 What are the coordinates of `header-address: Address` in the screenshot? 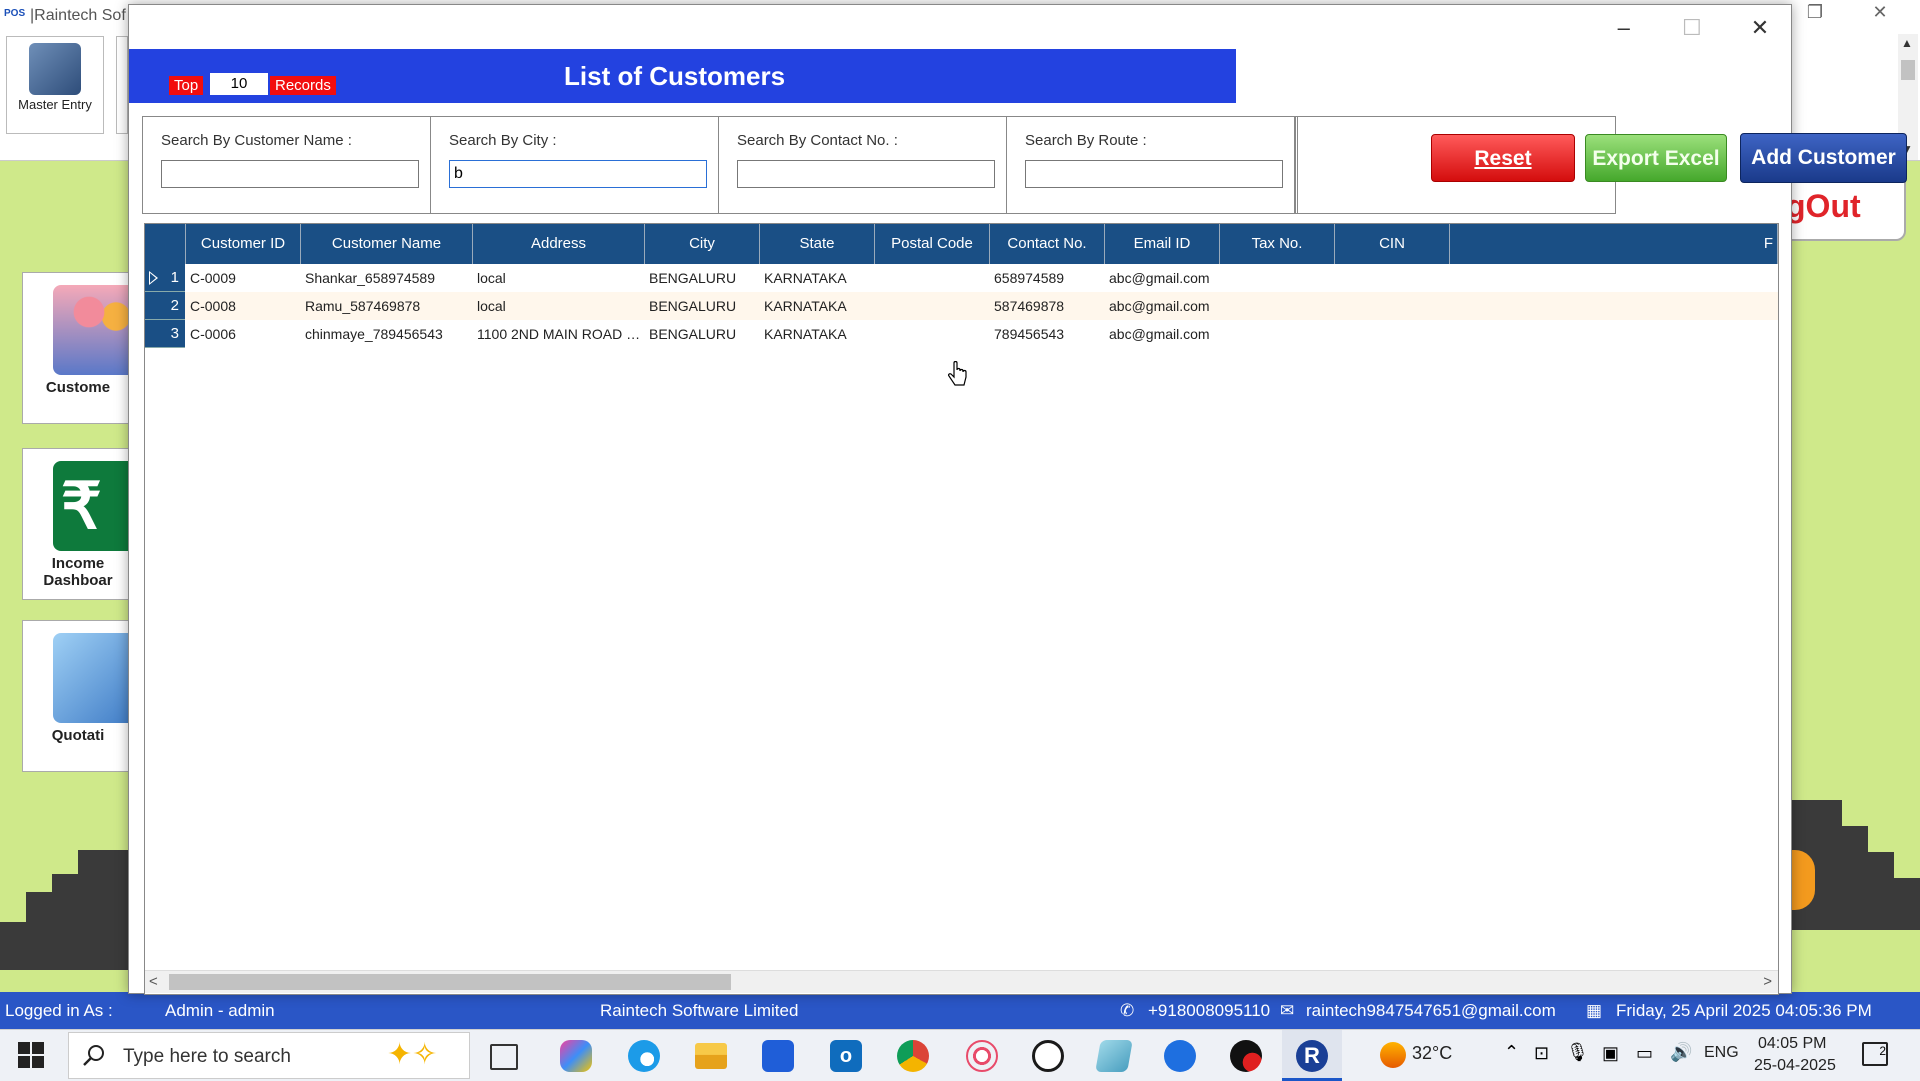 It's located at (559, 244).